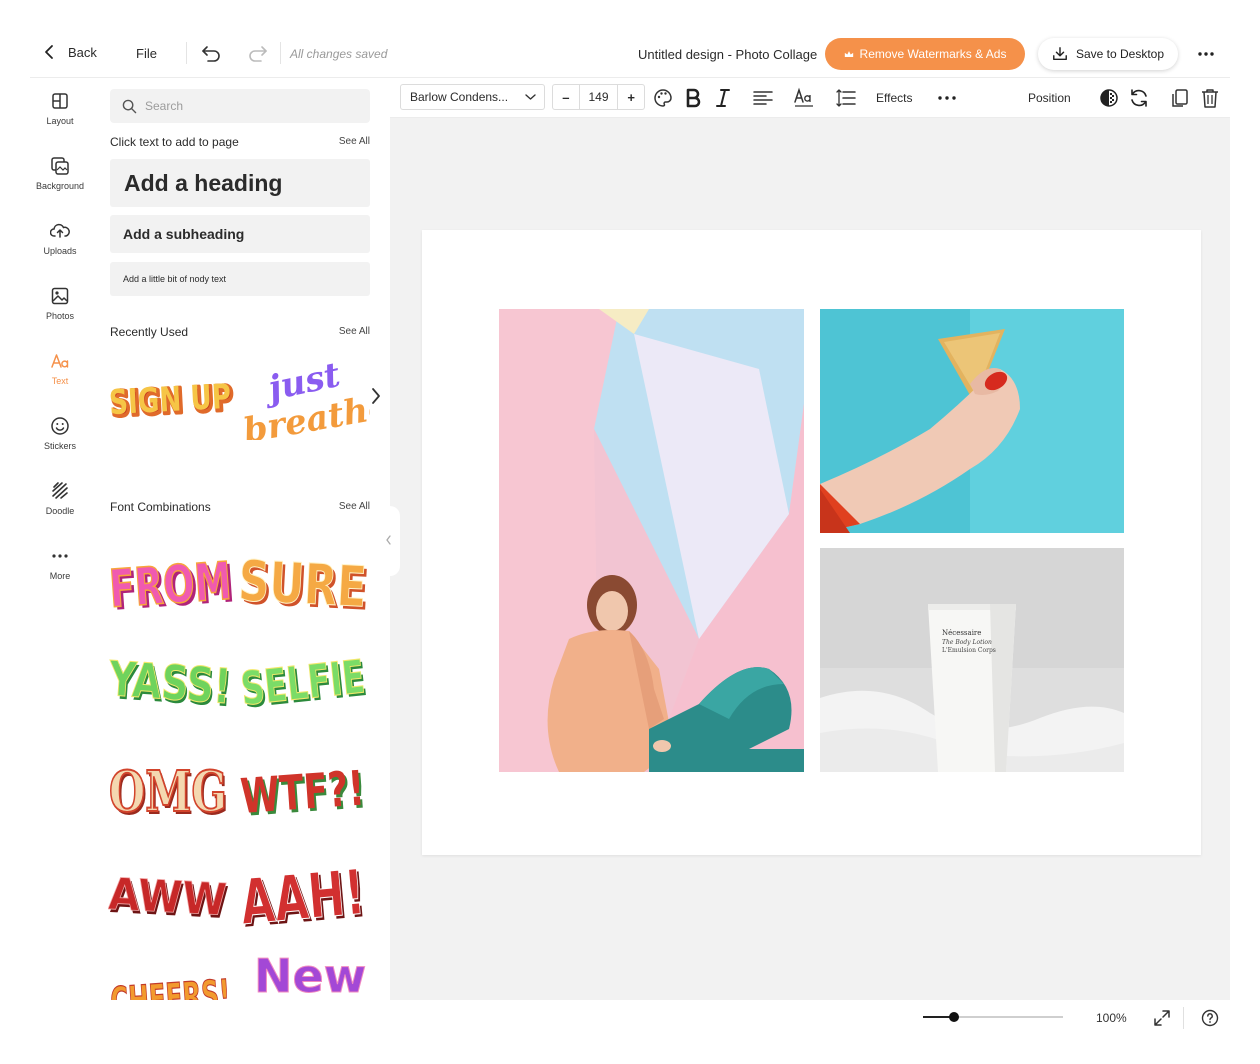 The image size is (1260, 1064). Describe the element at coordinates (727, 54) in the screenshot. I see `document-title: Untitled design - Photo Collage` at that location.